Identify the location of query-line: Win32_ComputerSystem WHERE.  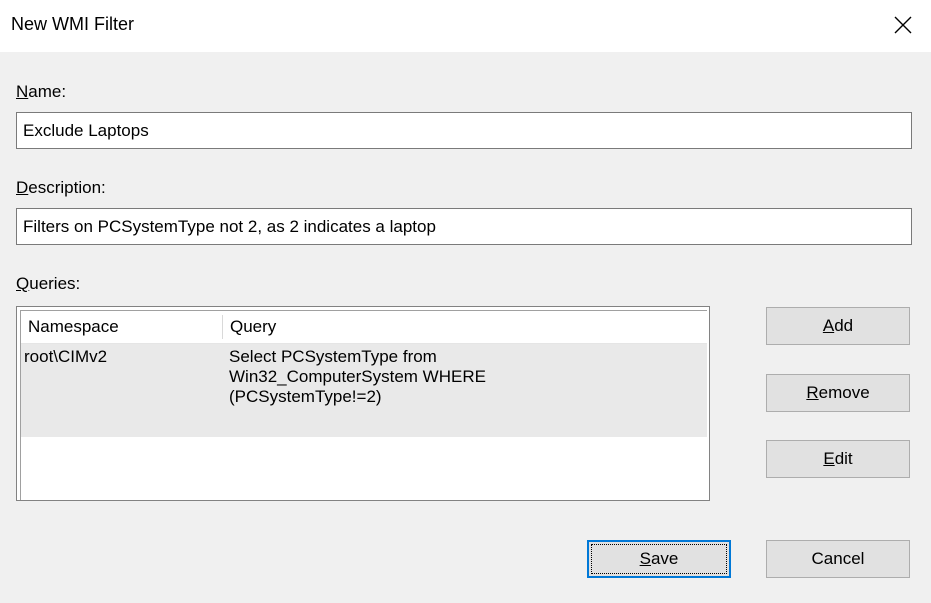
(357, 376).